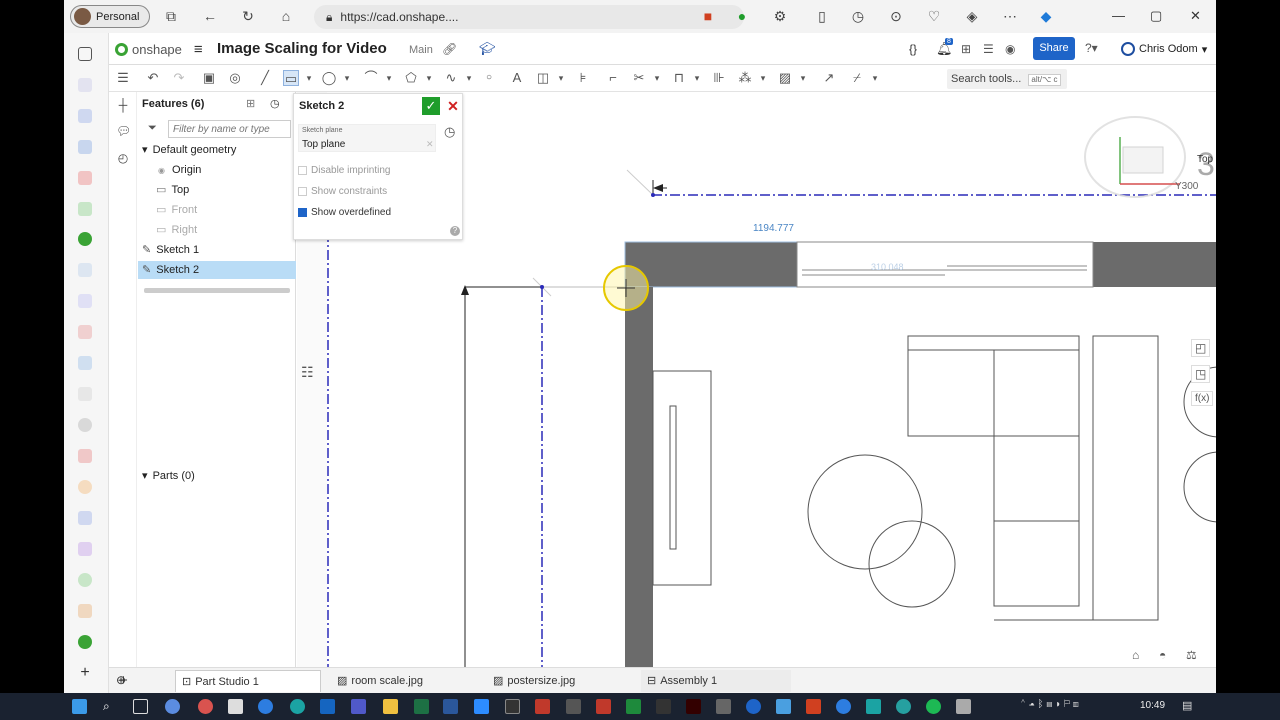 The height and width of the screenshot is (720, 1280). What do you see at coordinates (179, 78) in the screenshot?
I see `redo-icon: ↷` at bounding box center [179, 78].